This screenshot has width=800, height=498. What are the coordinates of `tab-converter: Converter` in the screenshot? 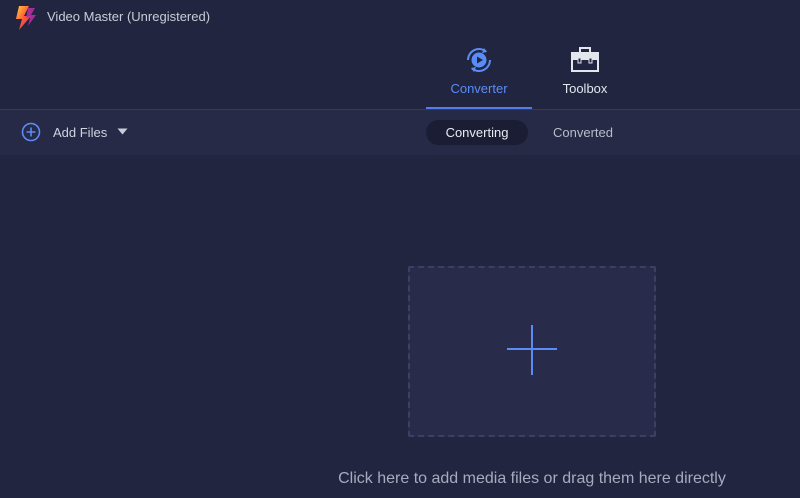 It's located at (479, 71).